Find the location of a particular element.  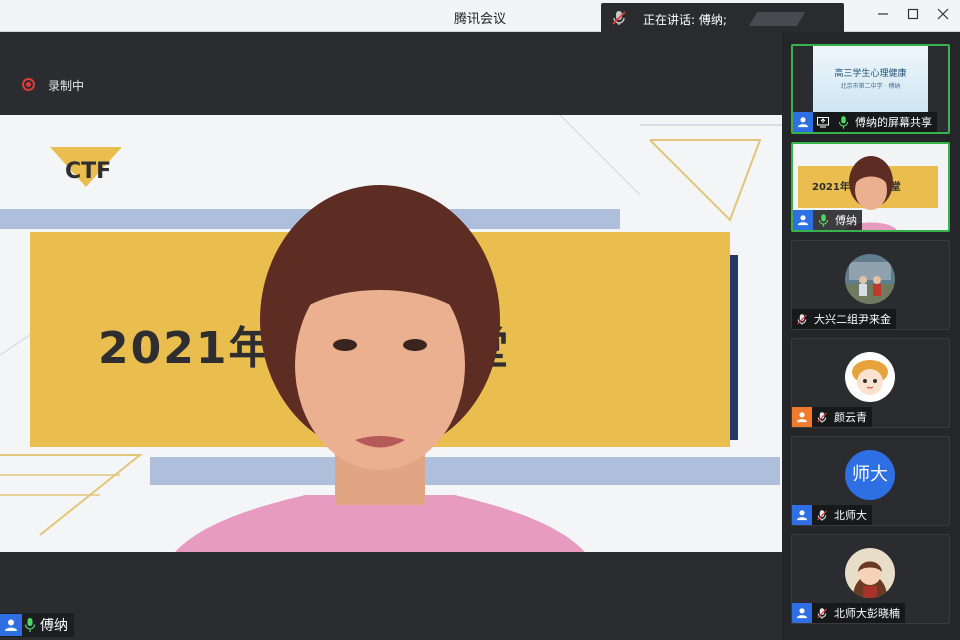

participant-name: 傅纳的屏幕共享 is located at coordinates (893, 122).